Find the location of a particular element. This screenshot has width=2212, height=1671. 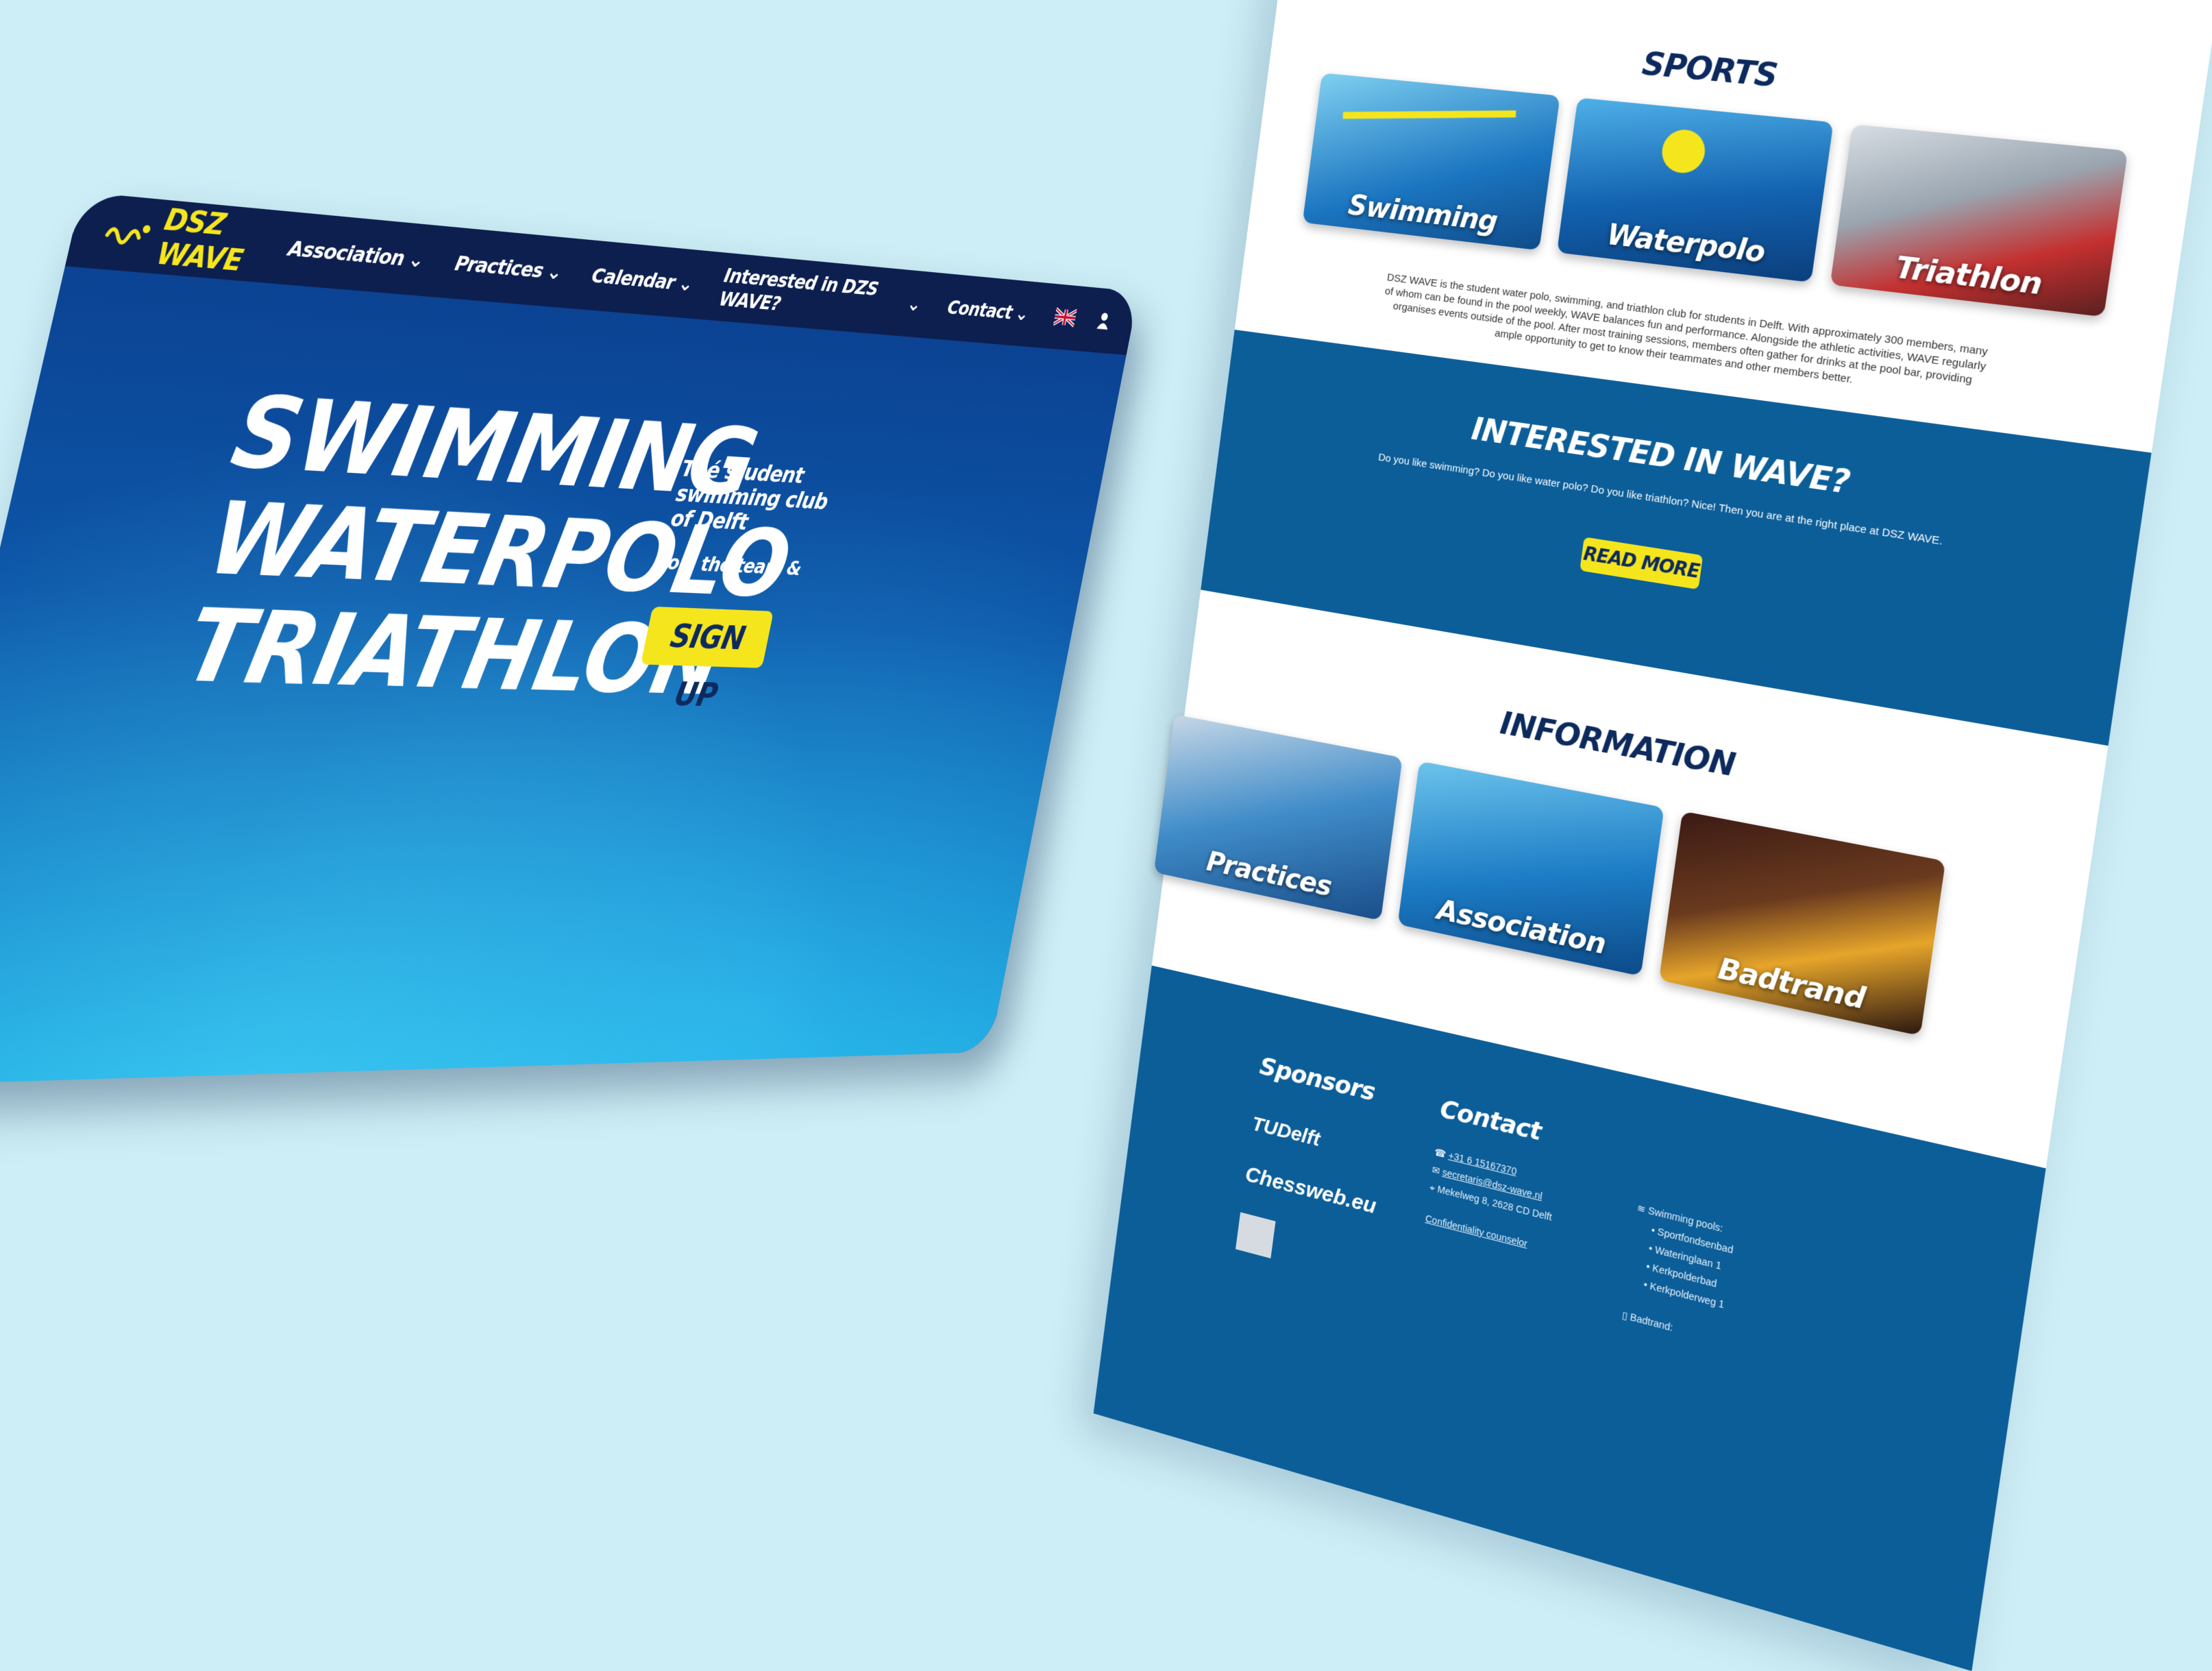

logo: DSZ WAVE is located at coordinates (196, 239).